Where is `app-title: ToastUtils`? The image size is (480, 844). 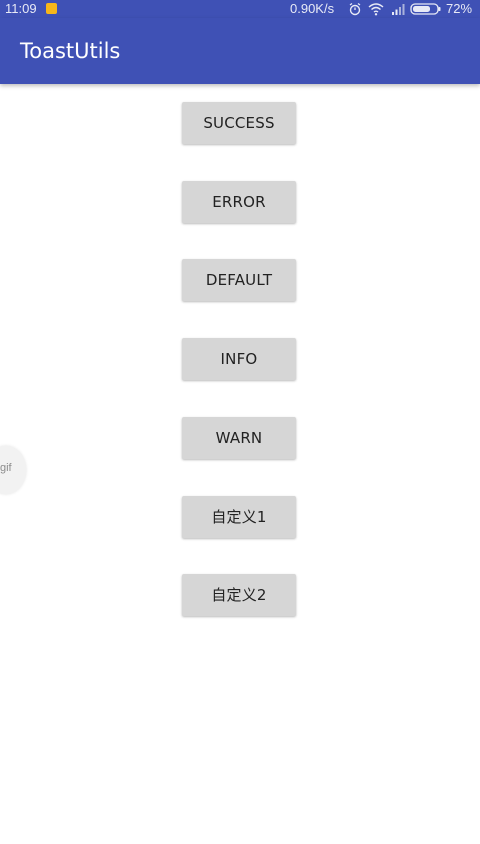 app-title: ToastUtils is located at coordinates (70, 51).